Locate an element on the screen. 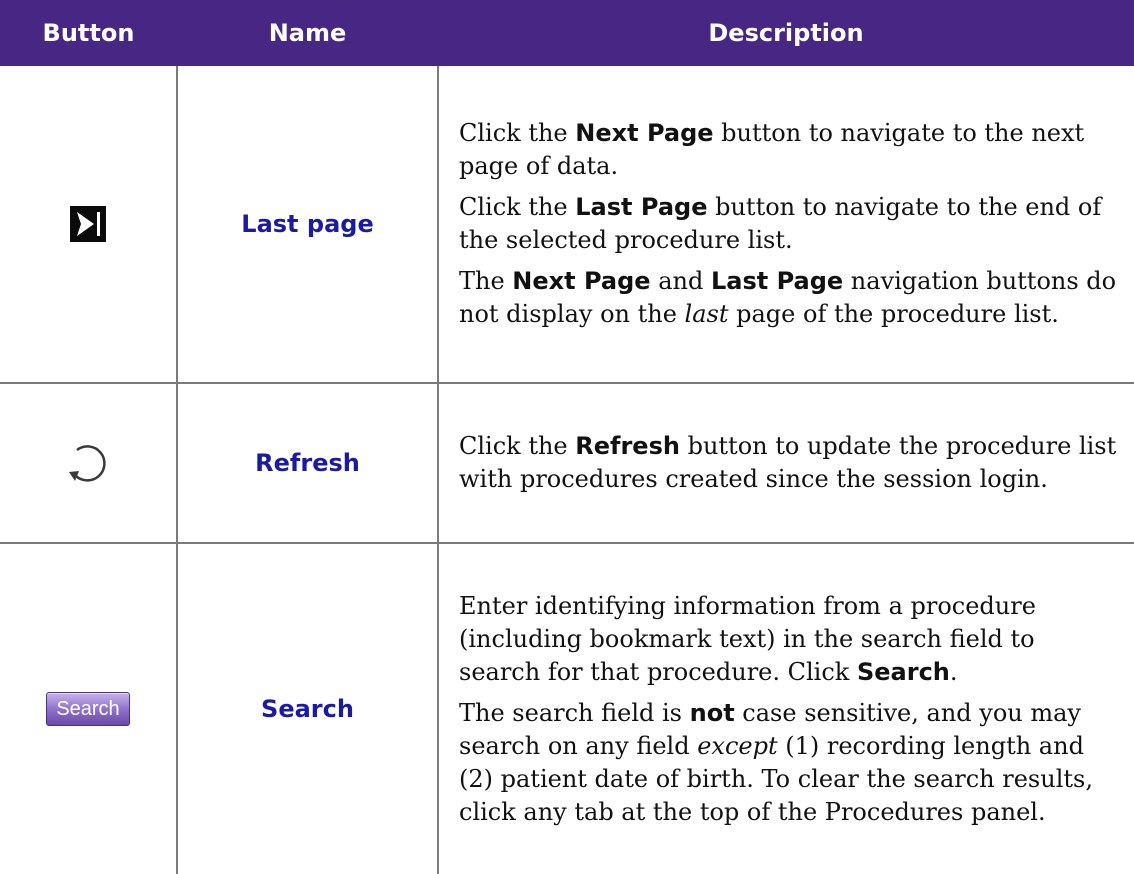 The height and width of the screenshot is (874, 1134). desc-text: page of the procedure list. is located at coordinates (893, 314).